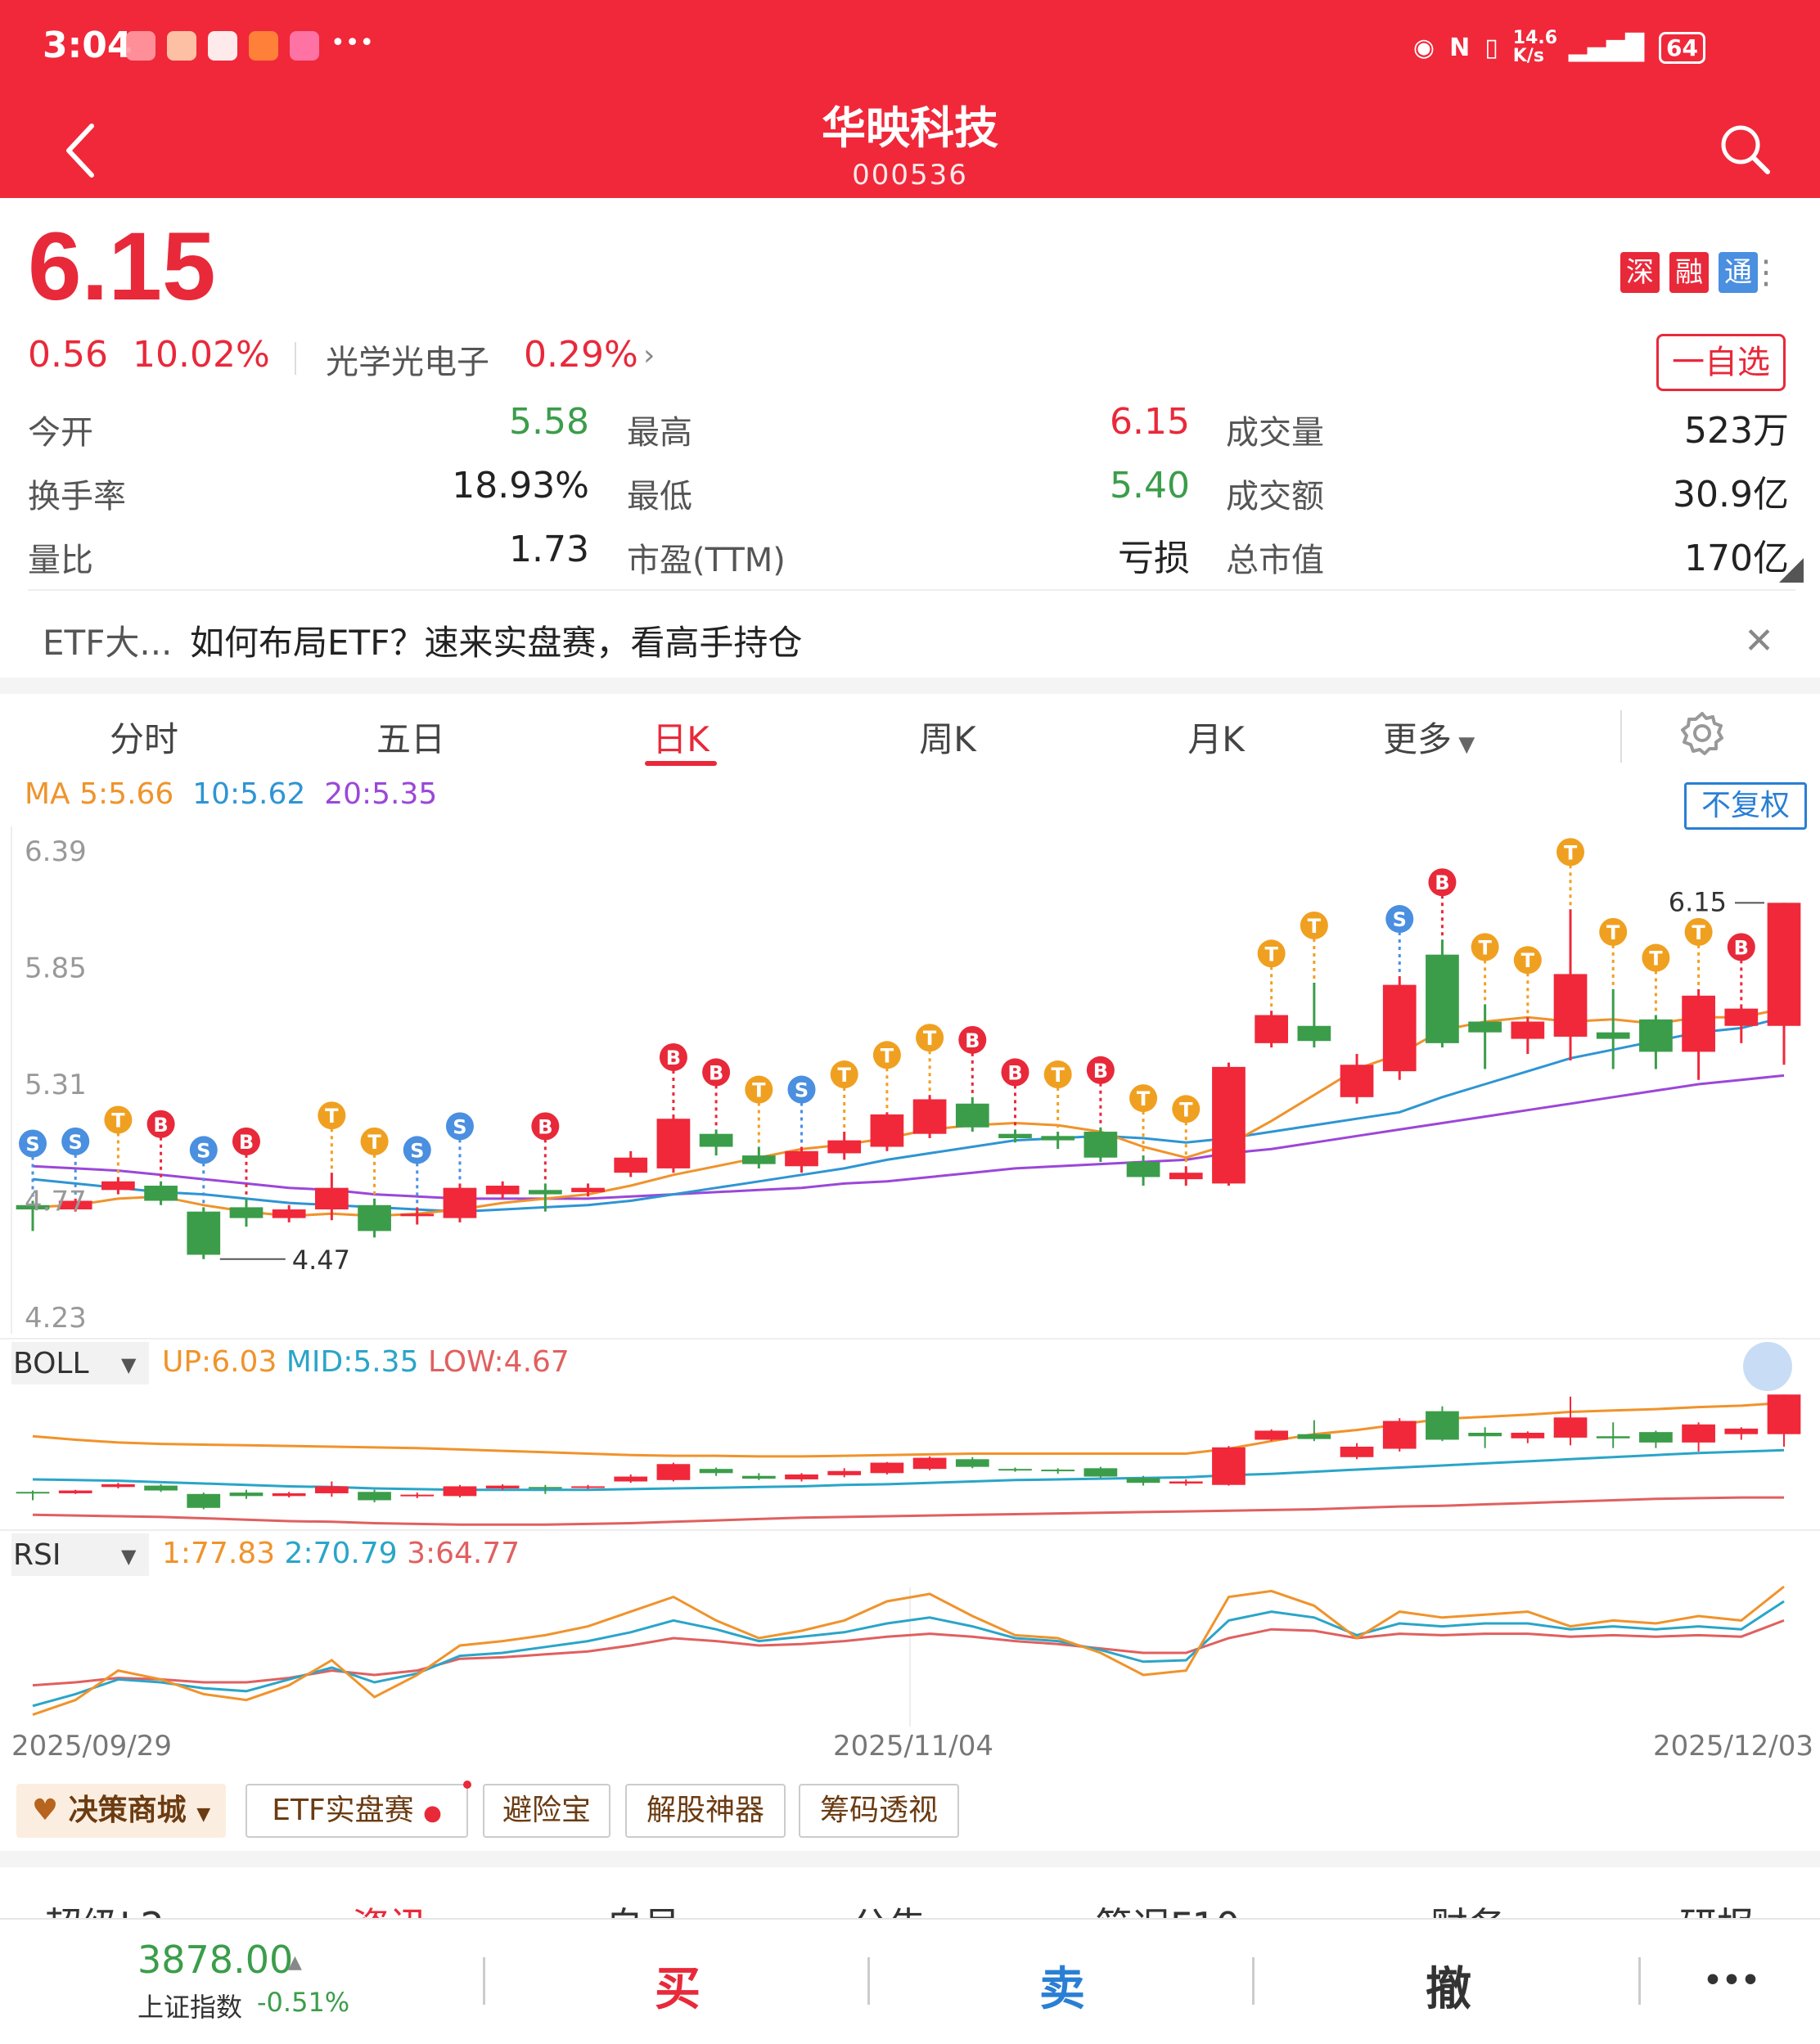  I want to click on more-icon: •••, so click(1732, 1980).